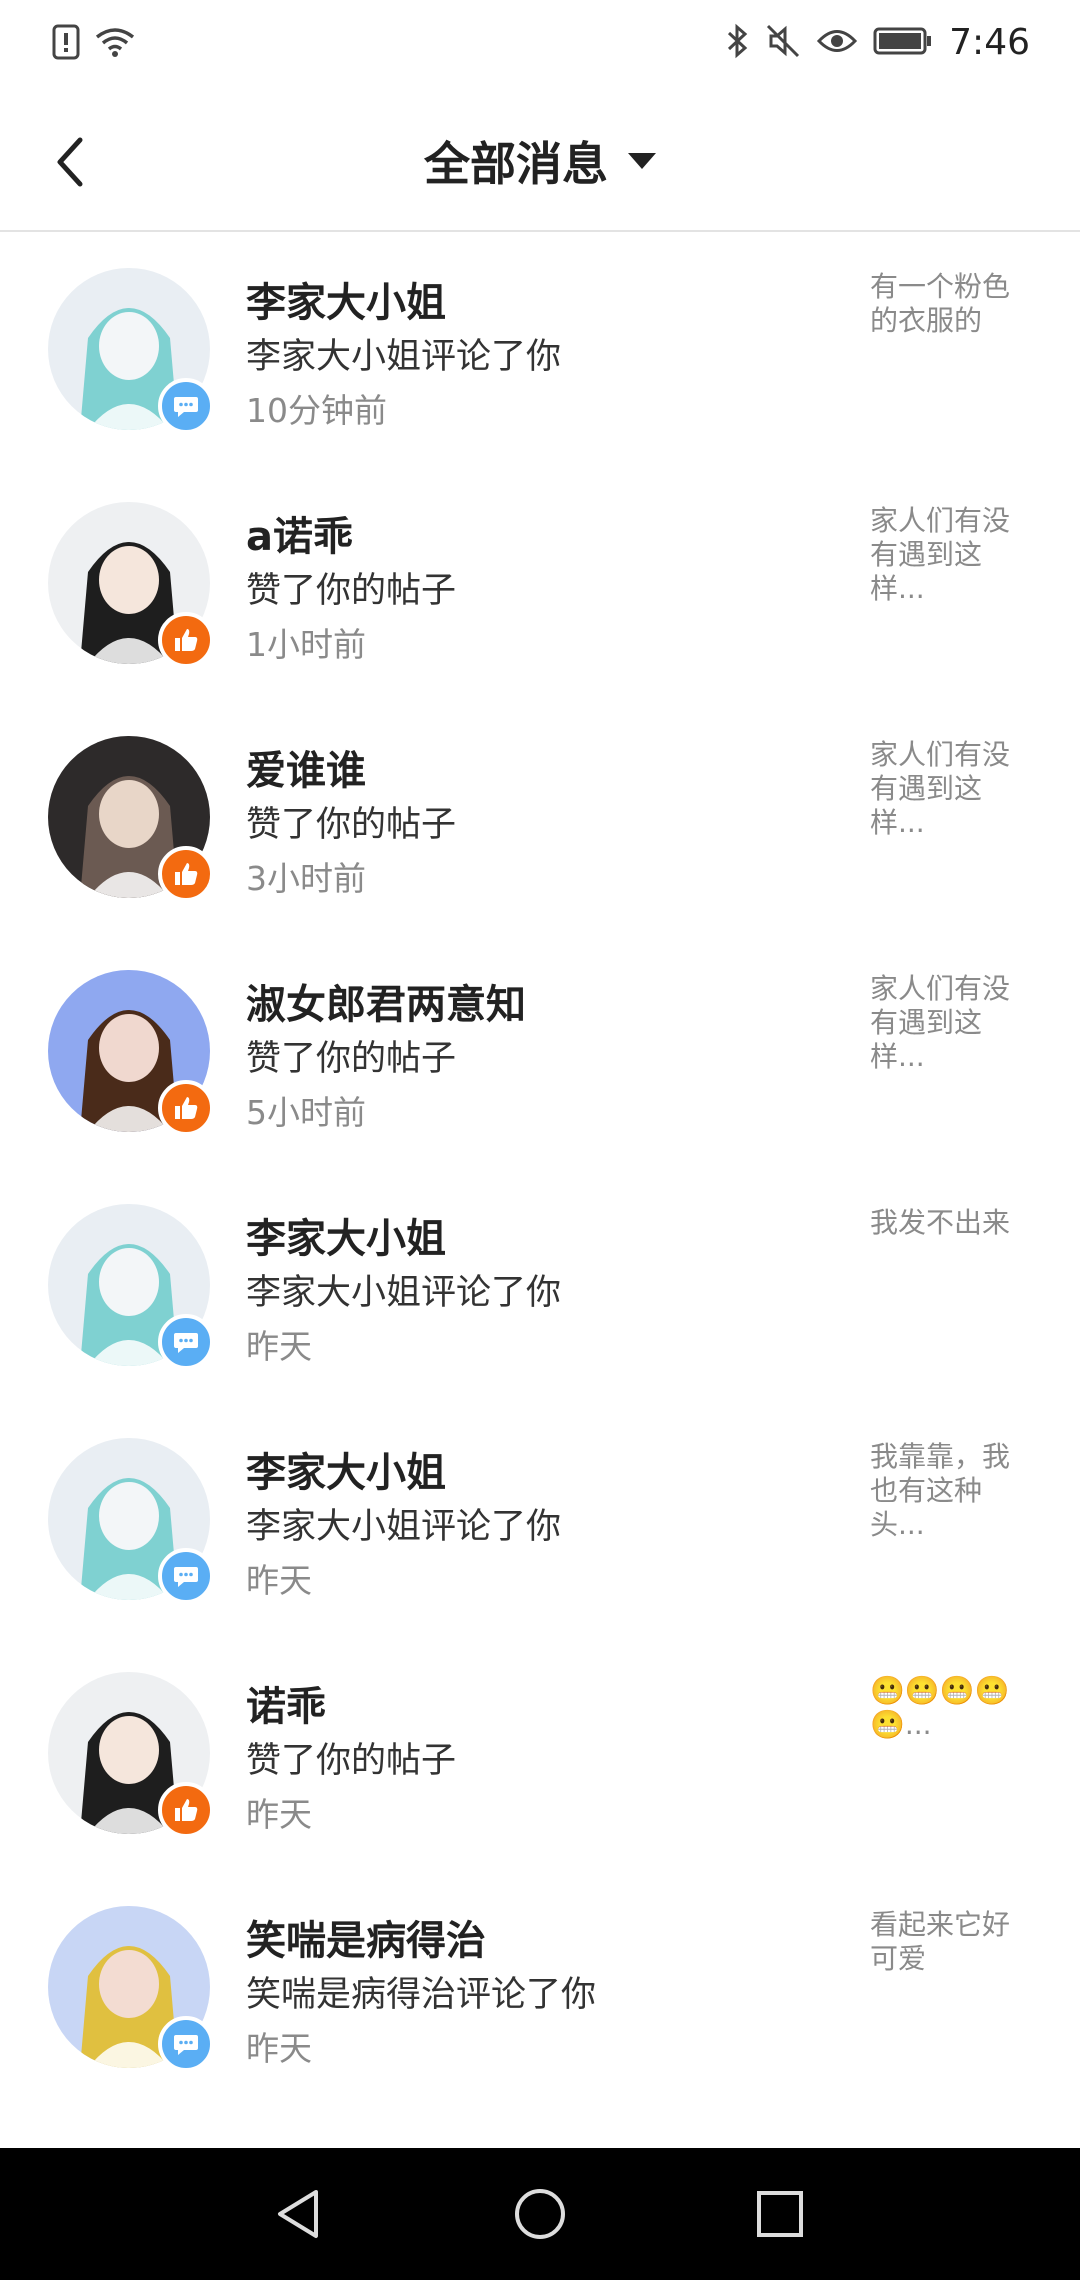 This screenshot has width=1080, height=2280. Describe the element at coordinates (516, 164) in the screenshot. I see `page-title: 全部消息` at that location.